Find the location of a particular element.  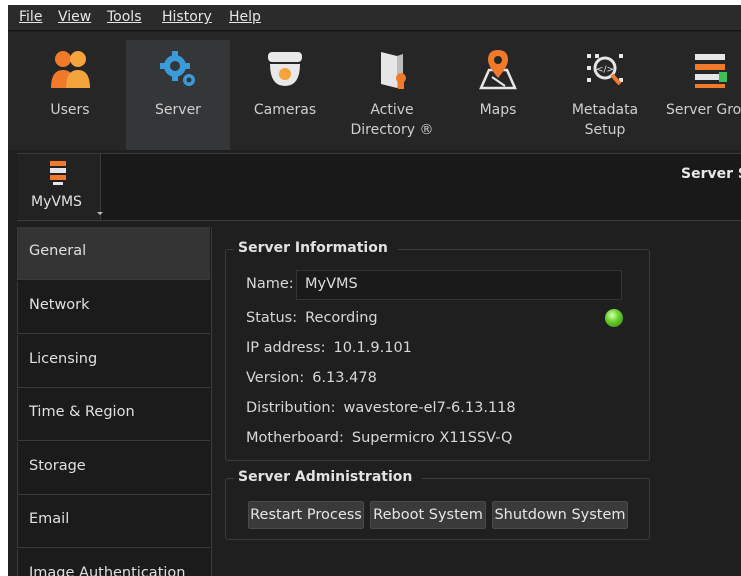

version-label: Version: is located at coordinates (275, 378).